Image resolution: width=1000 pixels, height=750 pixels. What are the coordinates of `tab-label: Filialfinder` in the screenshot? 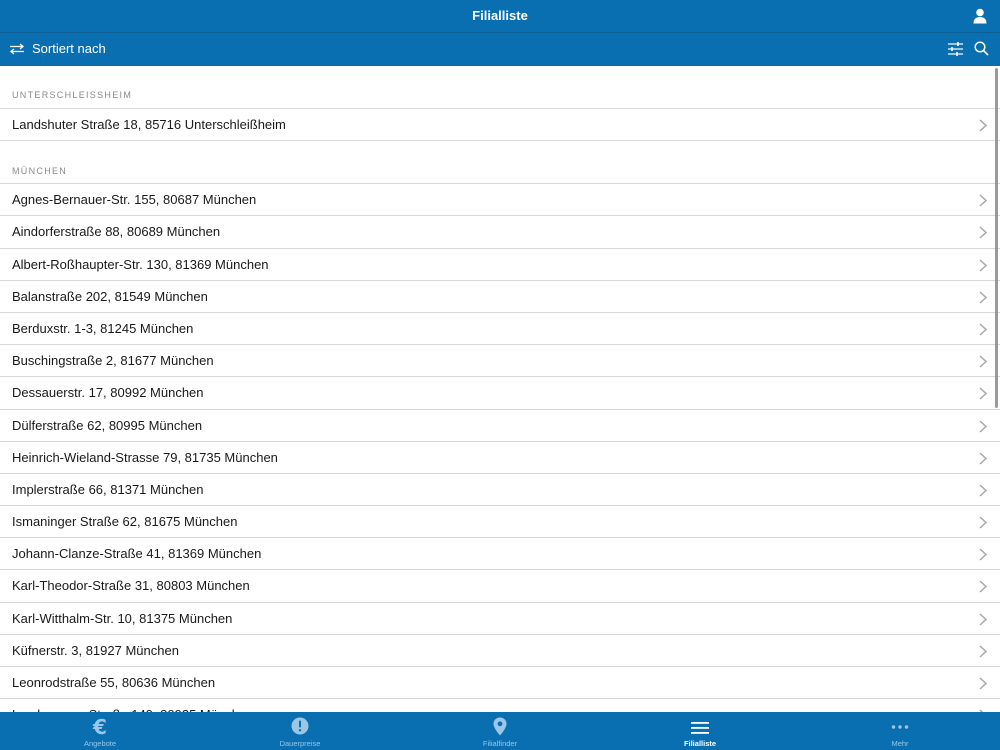 It's located at (500, 743).